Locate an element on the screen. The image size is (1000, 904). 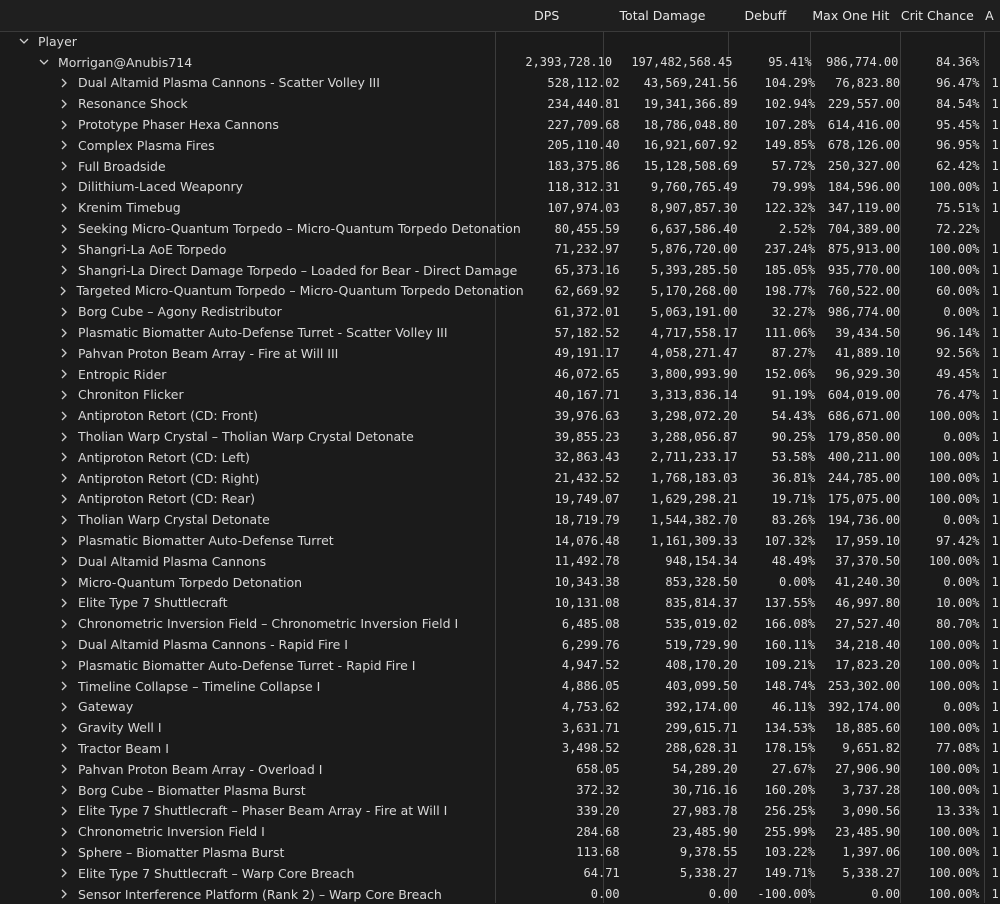
column-header-total-damage: Total Damage is located at coordinates (662, 15).